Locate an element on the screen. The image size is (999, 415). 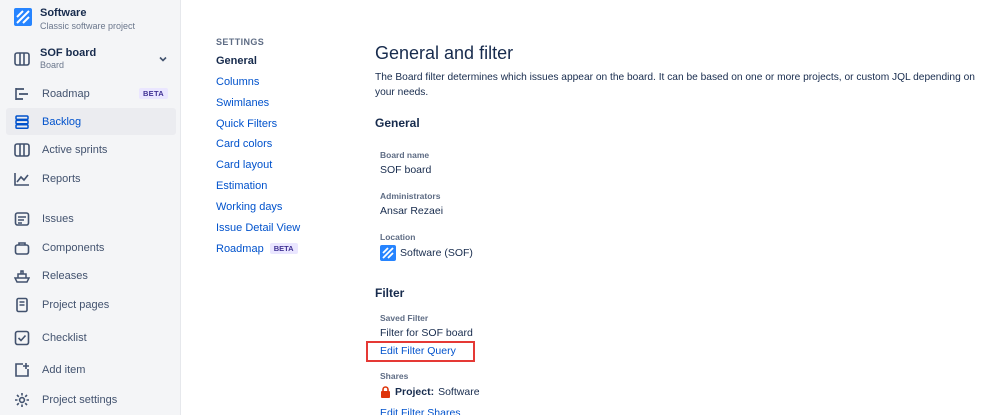
filter-heading: Filter is located at coordinates (390, 293).